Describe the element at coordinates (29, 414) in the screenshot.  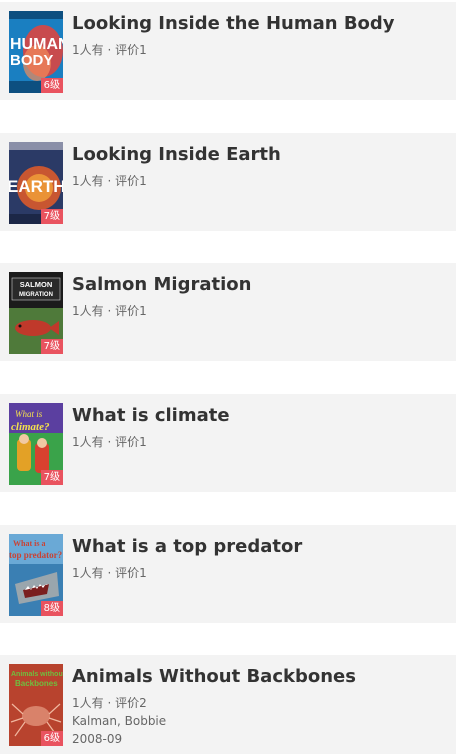
I see `svg-text: What is` at that location.